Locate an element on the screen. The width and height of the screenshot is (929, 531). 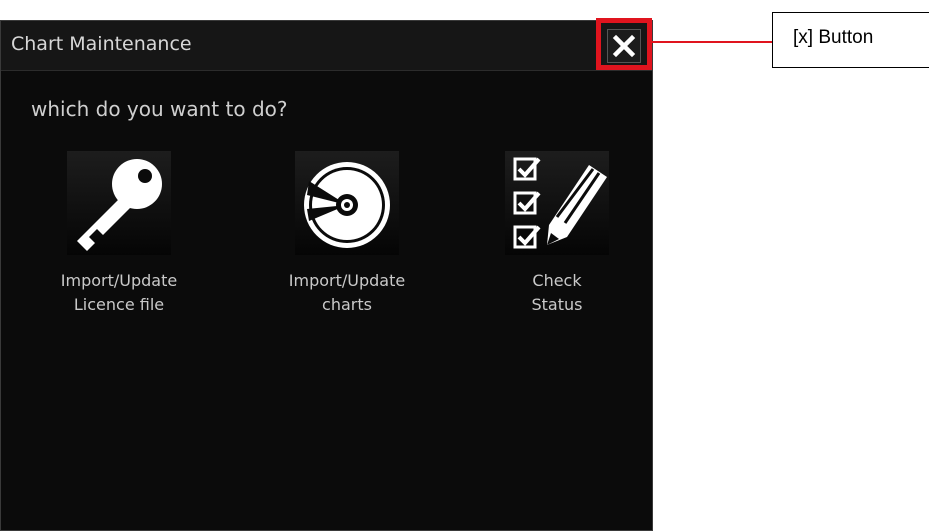
import-licence-option: Import/Update Licence file is located at coordinates (117, 246).